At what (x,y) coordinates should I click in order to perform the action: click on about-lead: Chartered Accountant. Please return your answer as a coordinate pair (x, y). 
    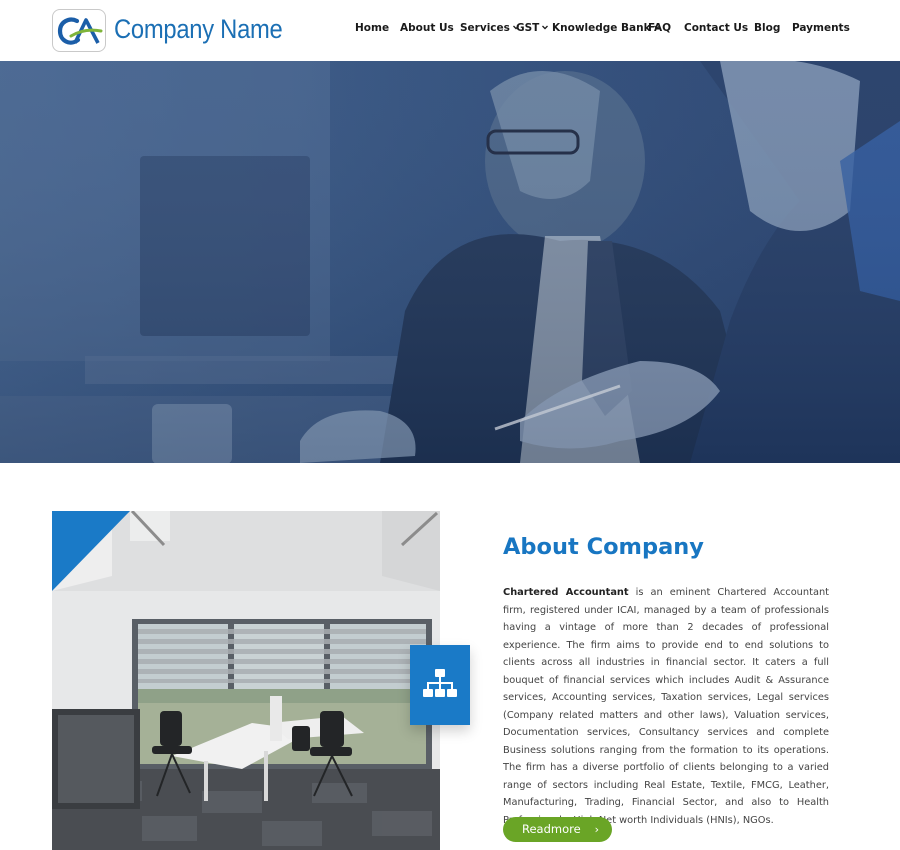
    Looking at the image, I should click on (566, 592).